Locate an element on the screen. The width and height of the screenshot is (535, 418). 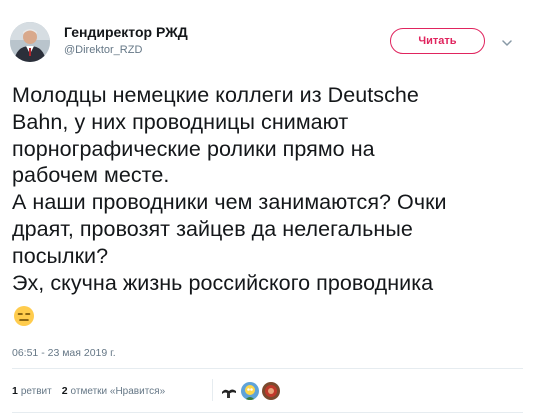
tweet-text-line: порнографические ролики прямо на is located at coordinates (193, 148).